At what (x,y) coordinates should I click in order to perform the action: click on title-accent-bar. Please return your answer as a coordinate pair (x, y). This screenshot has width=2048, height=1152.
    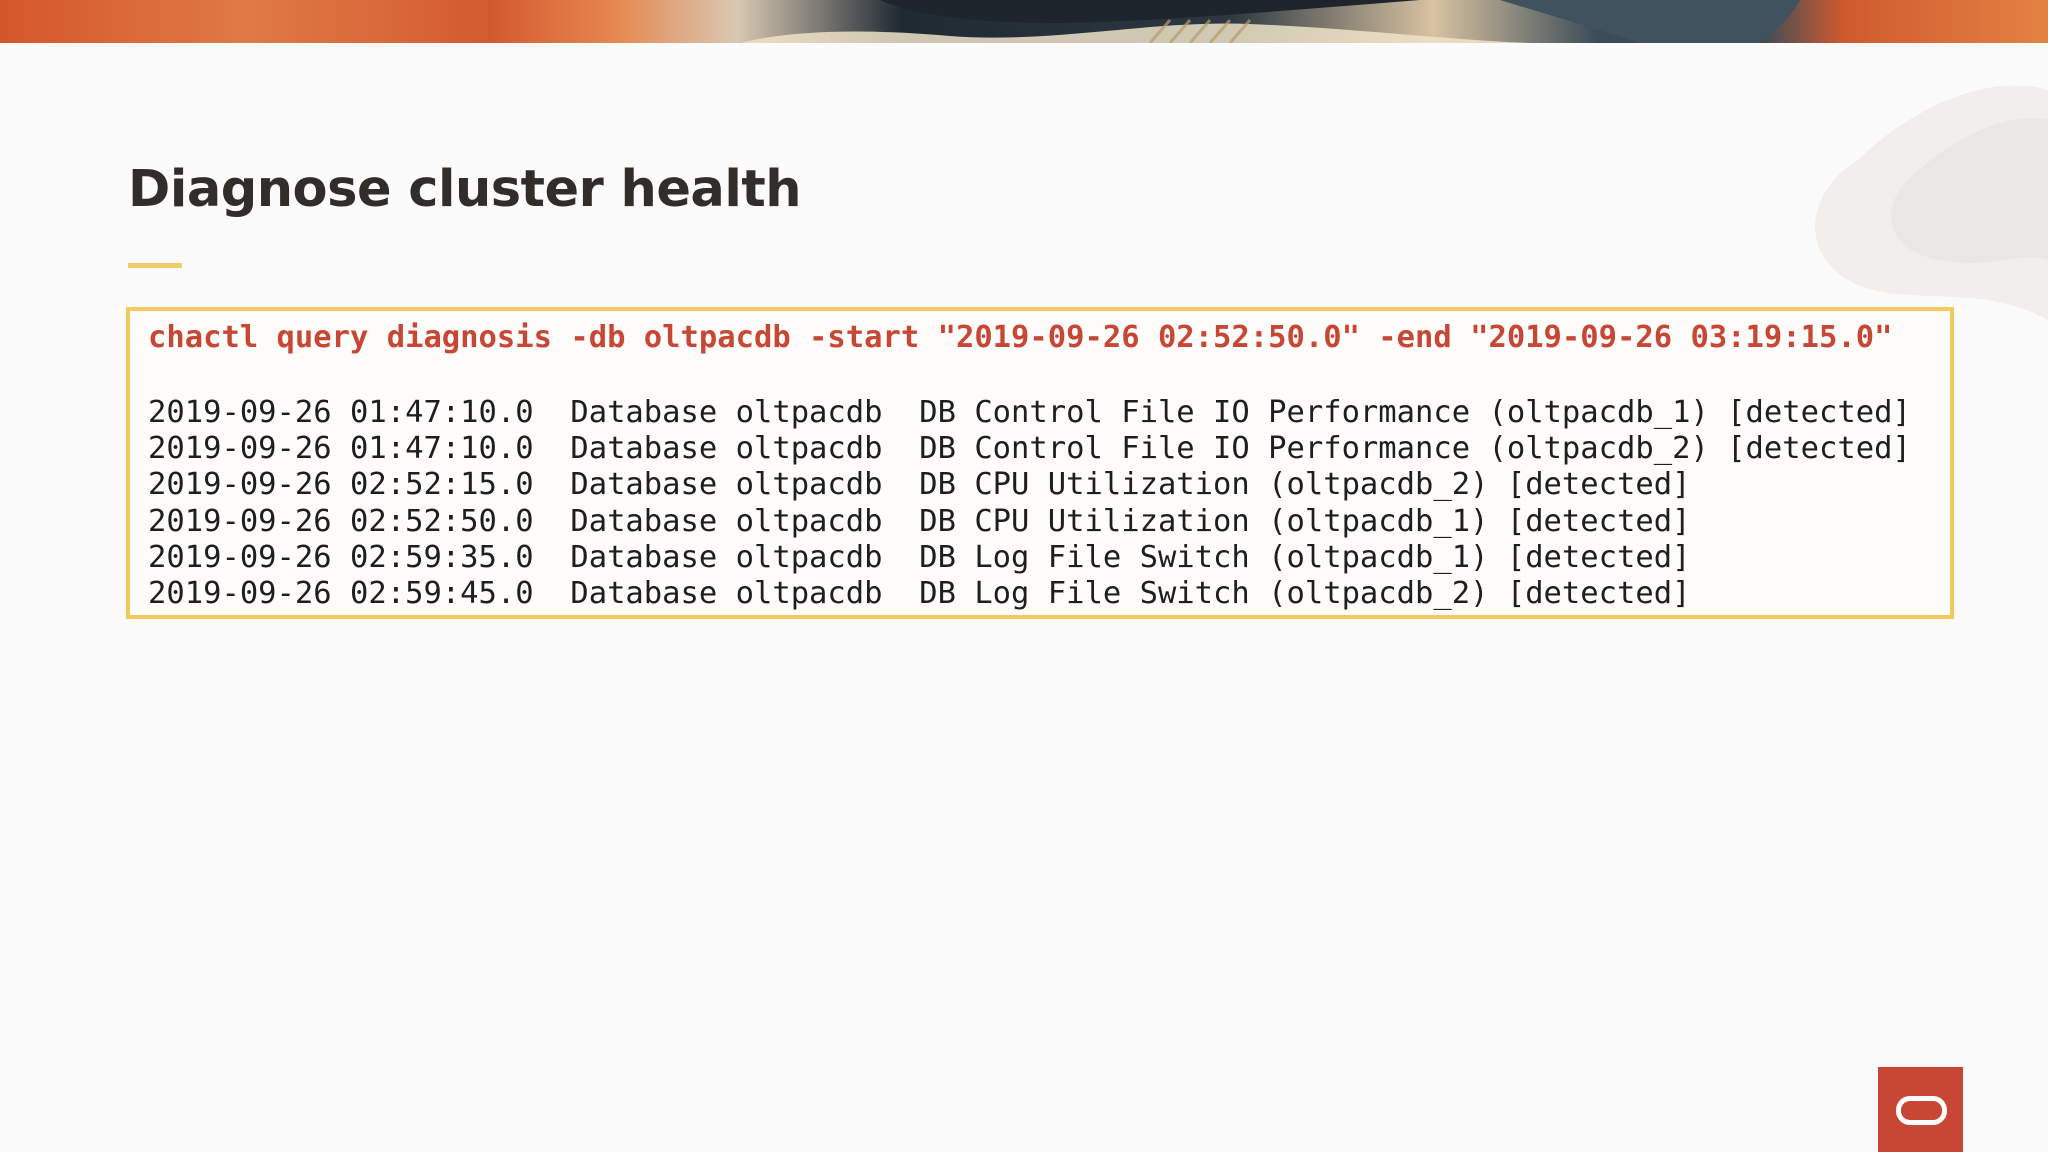
    Looking at the image, I should click on (155, 265).